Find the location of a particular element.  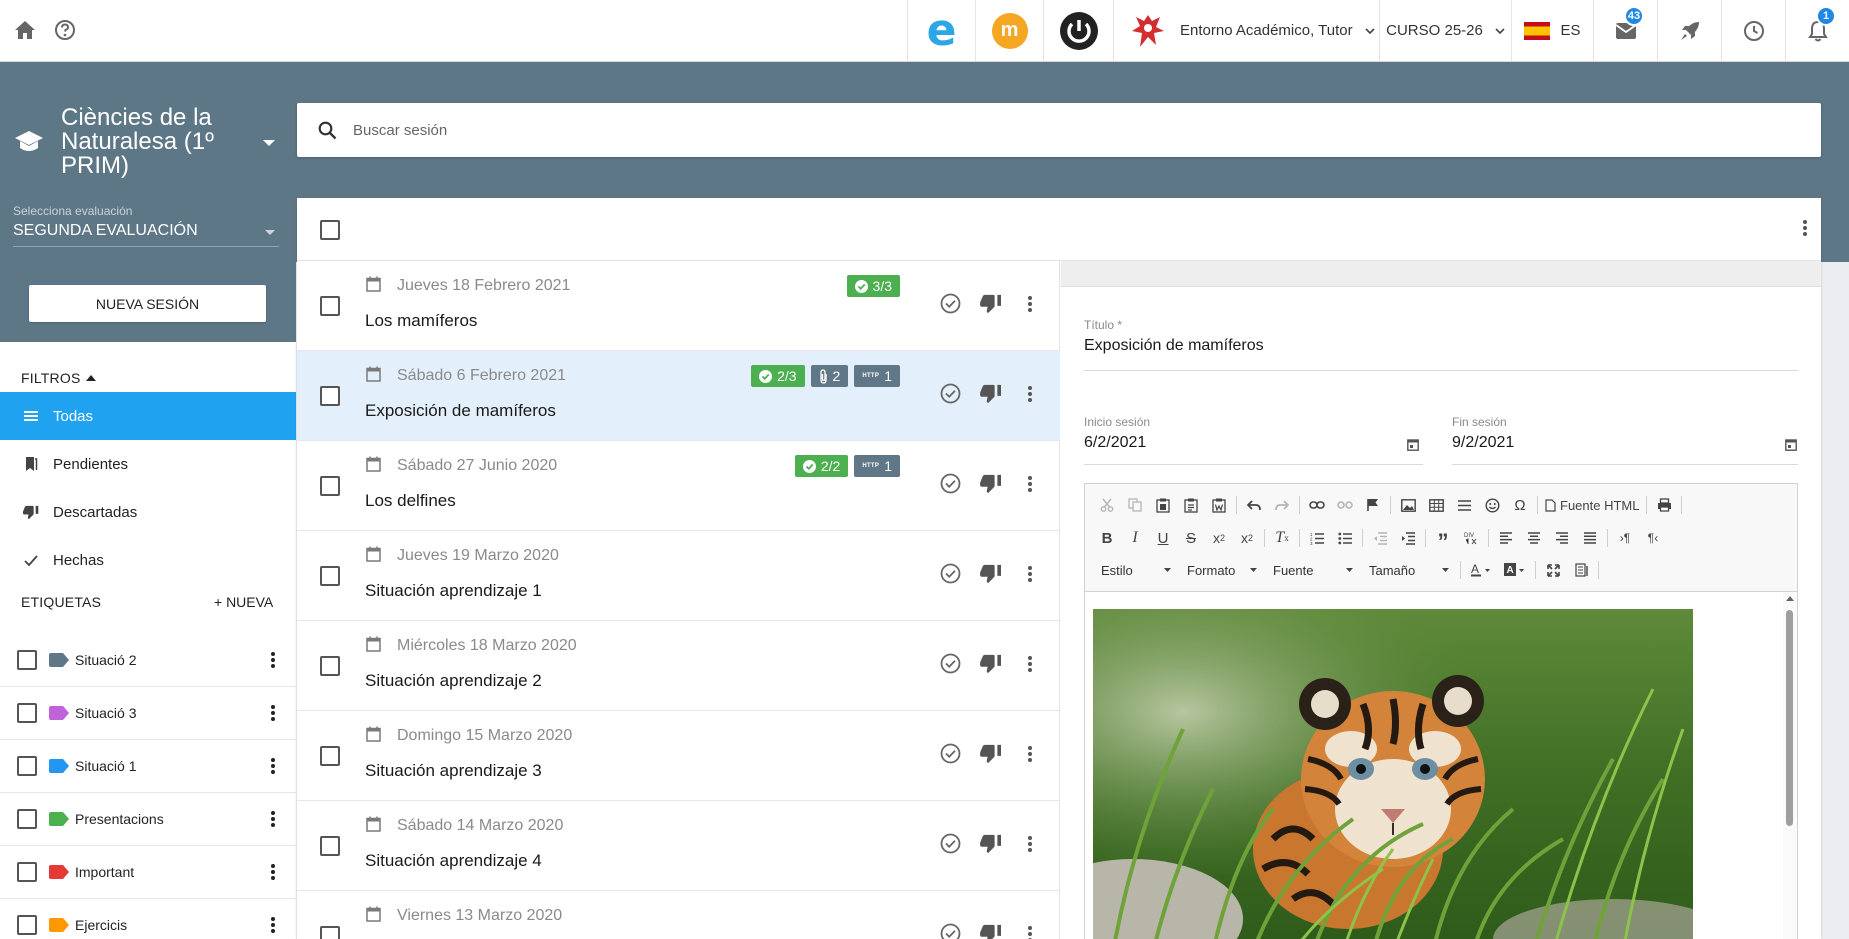

paste-word-icon is located at coordinates (1219, 505).